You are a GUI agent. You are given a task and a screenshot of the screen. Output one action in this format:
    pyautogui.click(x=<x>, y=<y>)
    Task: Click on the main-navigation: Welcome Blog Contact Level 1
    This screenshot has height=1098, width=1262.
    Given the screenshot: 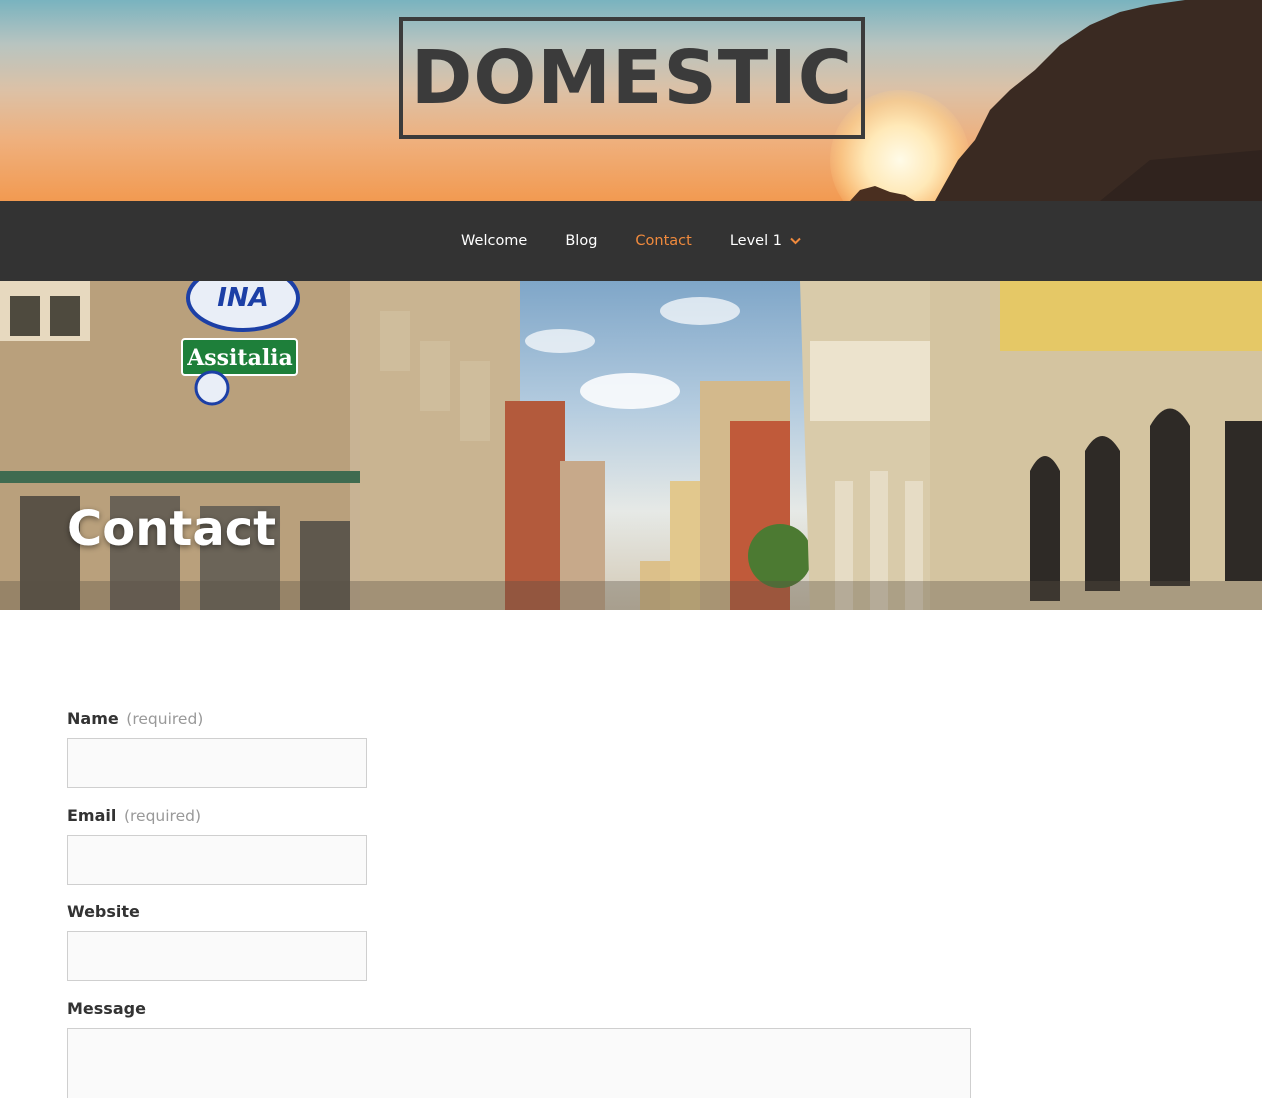 What is the action you would take?
    pyautogui.click(x=631, y=241)
    